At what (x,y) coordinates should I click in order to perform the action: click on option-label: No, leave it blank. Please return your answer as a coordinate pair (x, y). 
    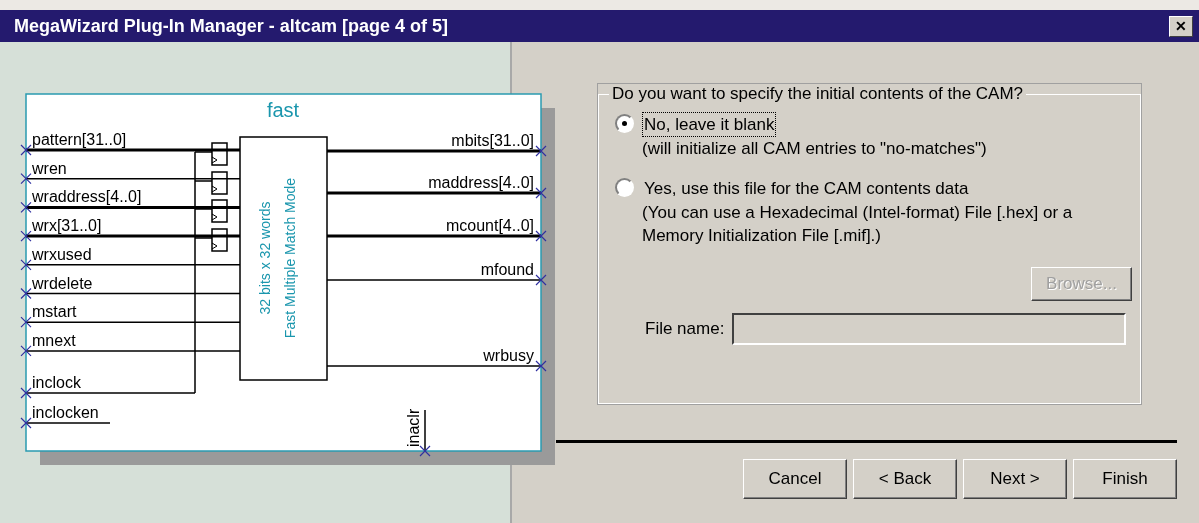
    Looking at the image, I should click on (709, 124).